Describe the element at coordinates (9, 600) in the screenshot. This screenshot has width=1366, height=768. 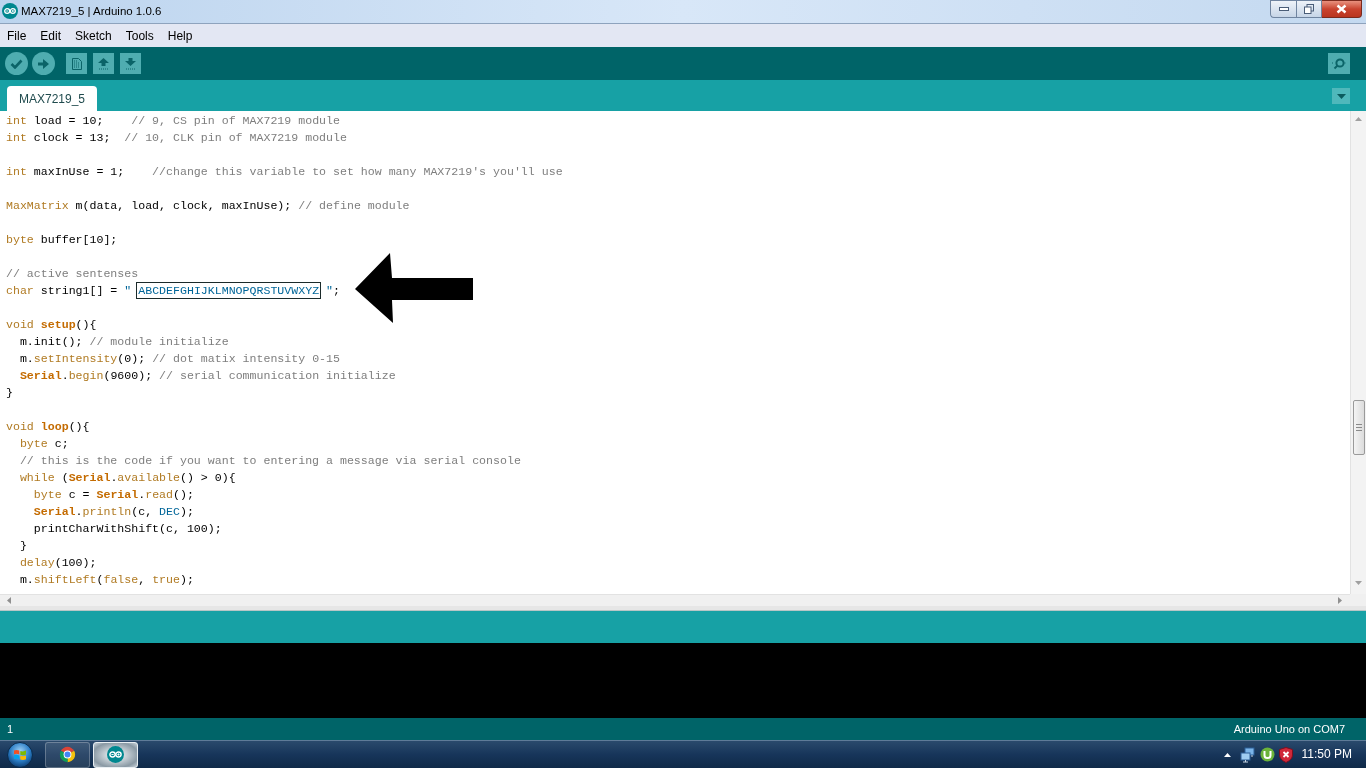
I see `scroll-left-icon` at that location.